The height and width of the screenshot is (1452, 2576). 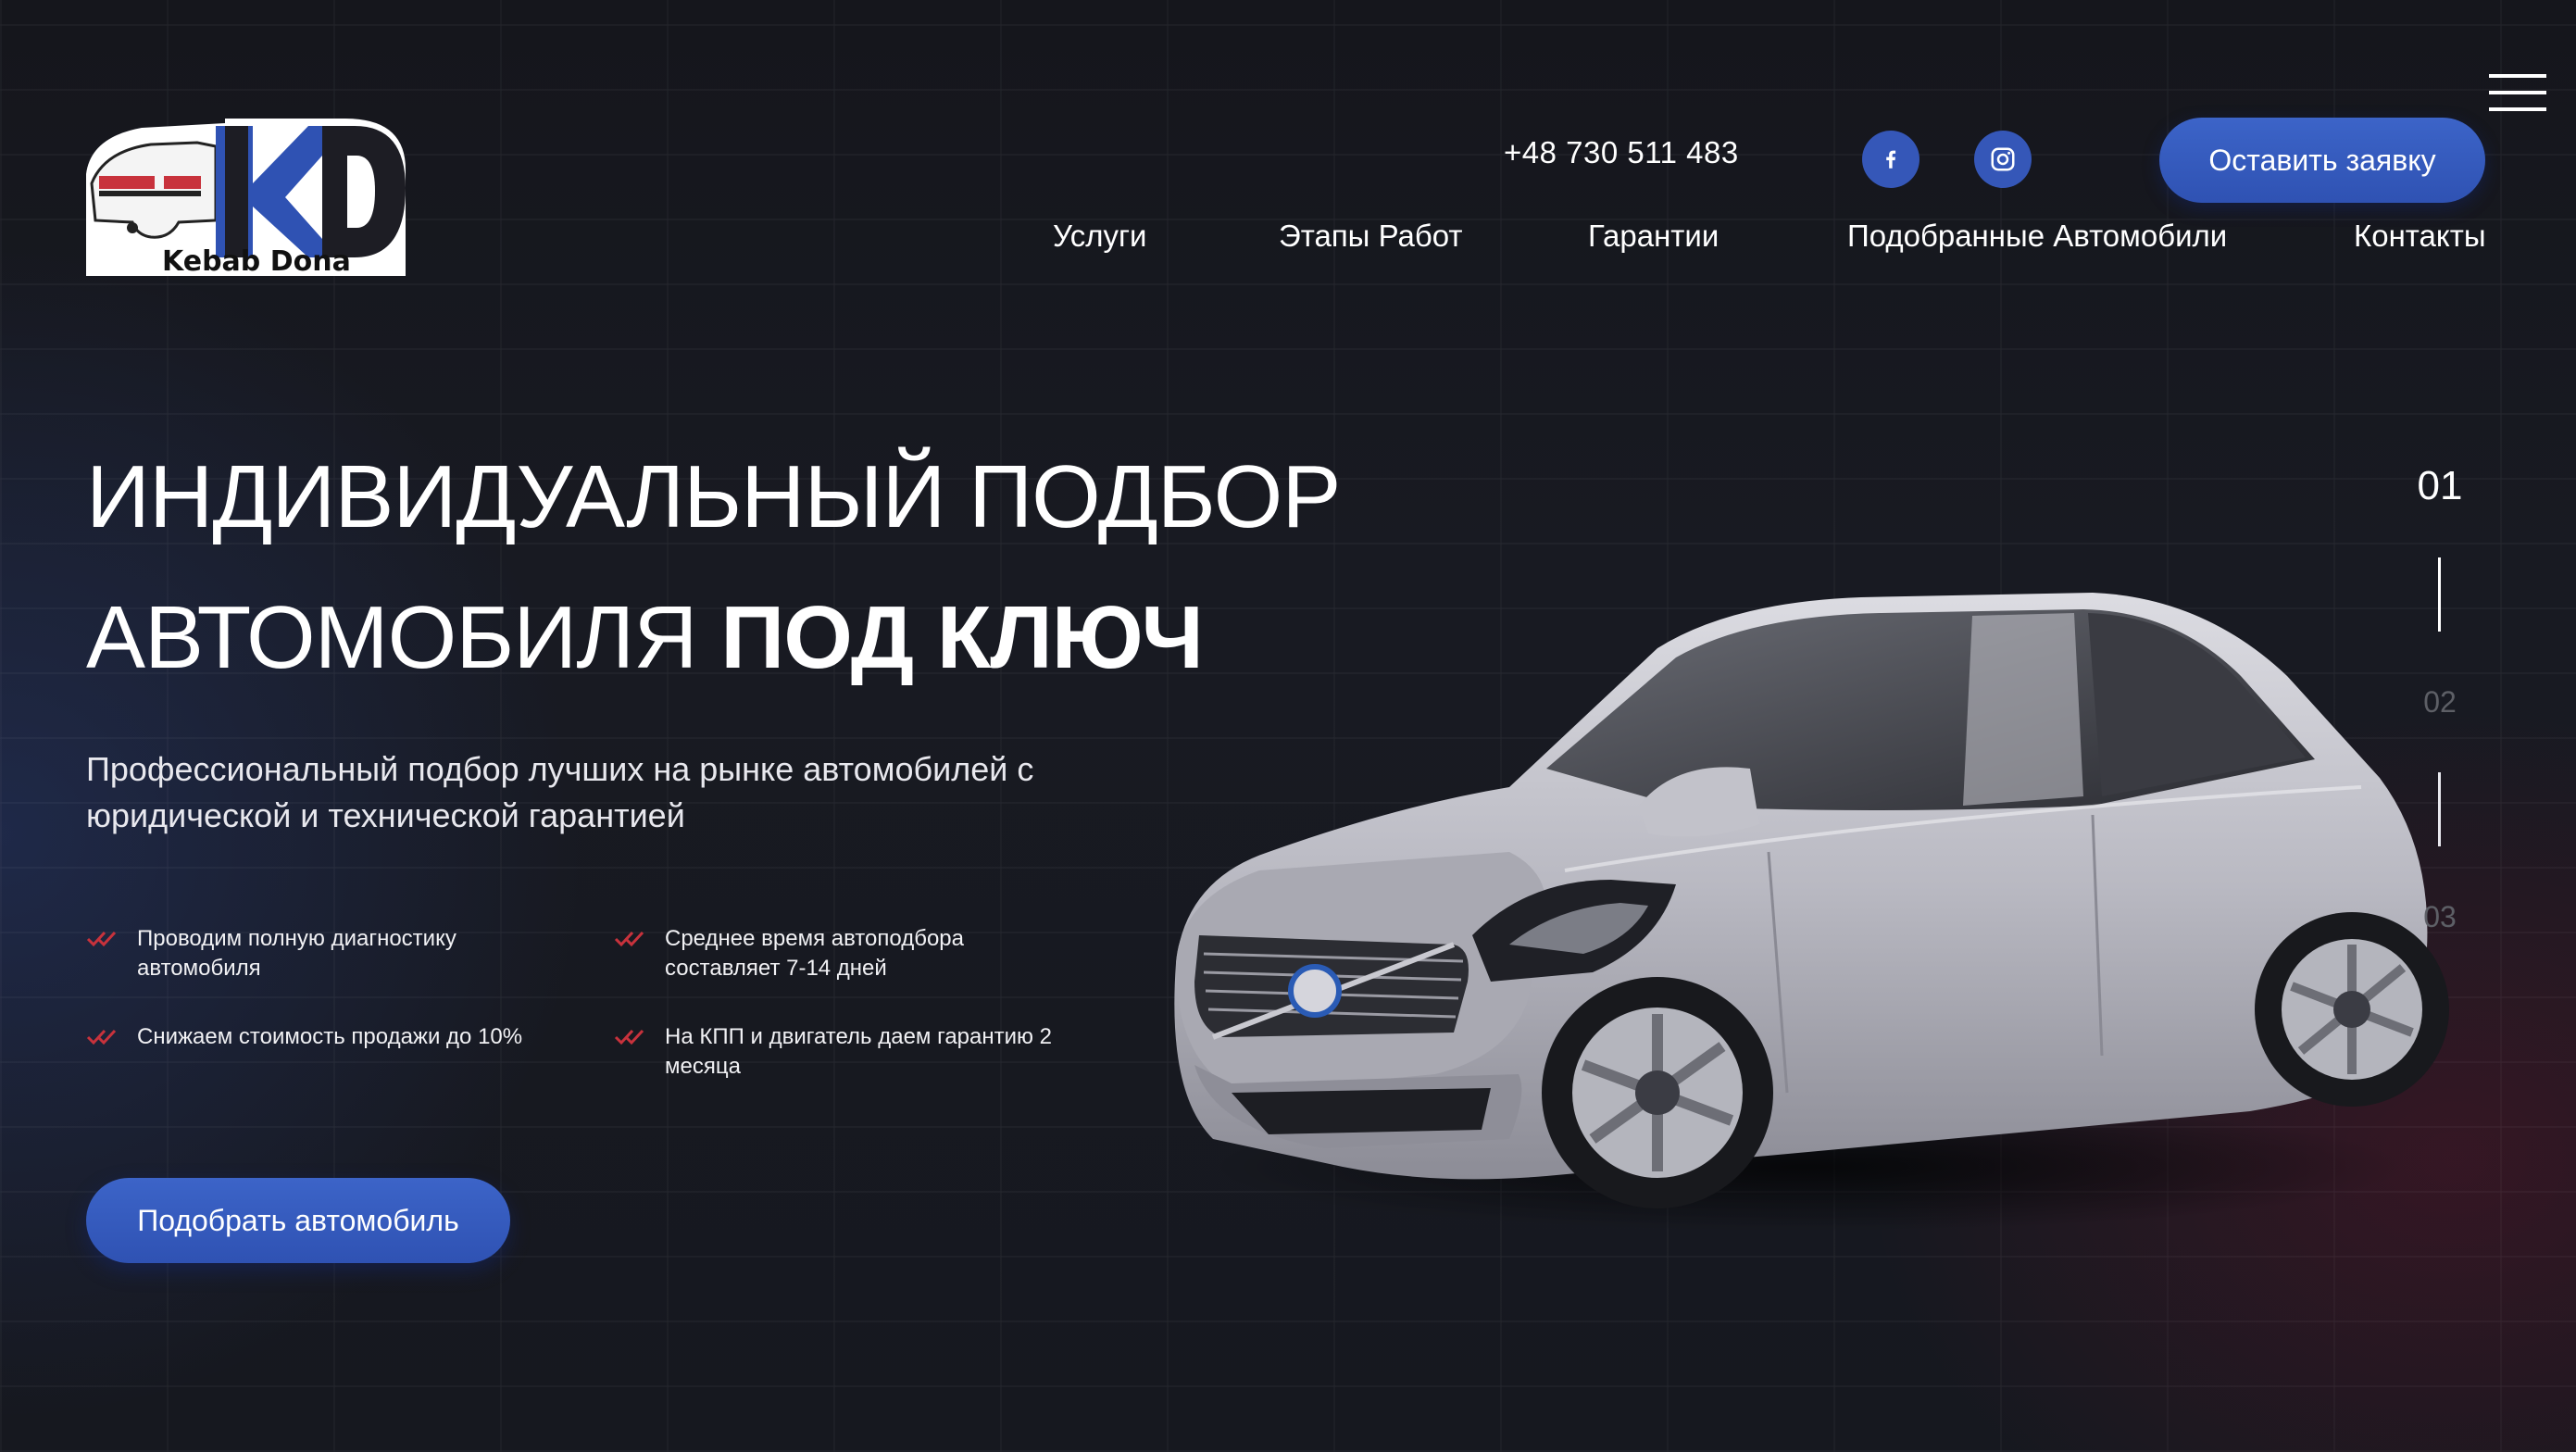 I want to click on nav-item-stages: Этапы Работ, so click(x=1370, y=236).